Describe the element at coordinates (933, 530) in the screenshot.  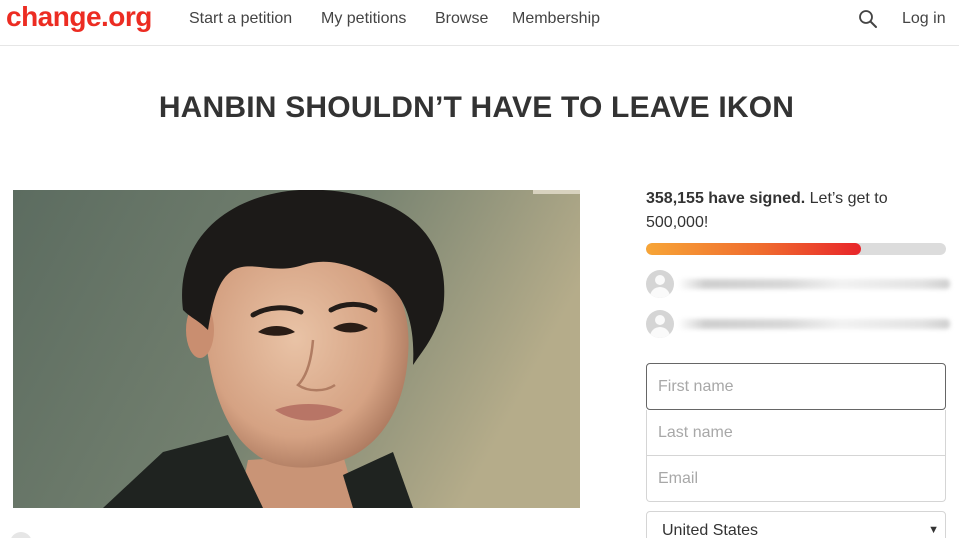
I see `dropdown-arrow-icon: ▼` at that location.